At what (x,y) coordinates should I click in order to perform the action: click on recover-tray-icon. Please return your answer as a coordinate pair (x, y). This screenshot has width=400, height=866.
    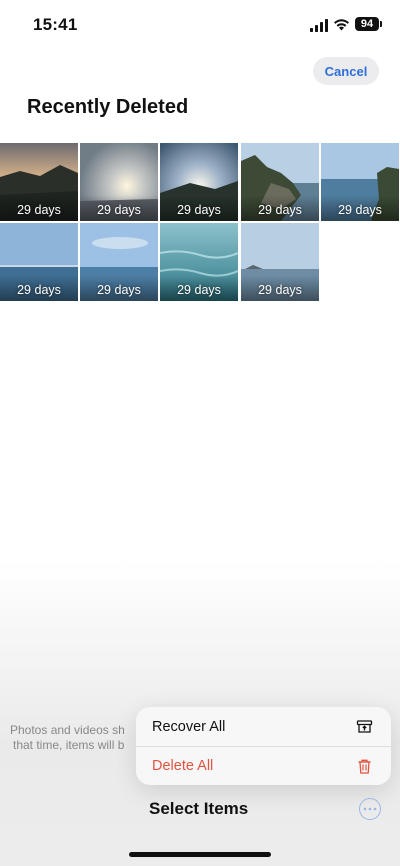
    Looking at the image, I should click on (364, 726).